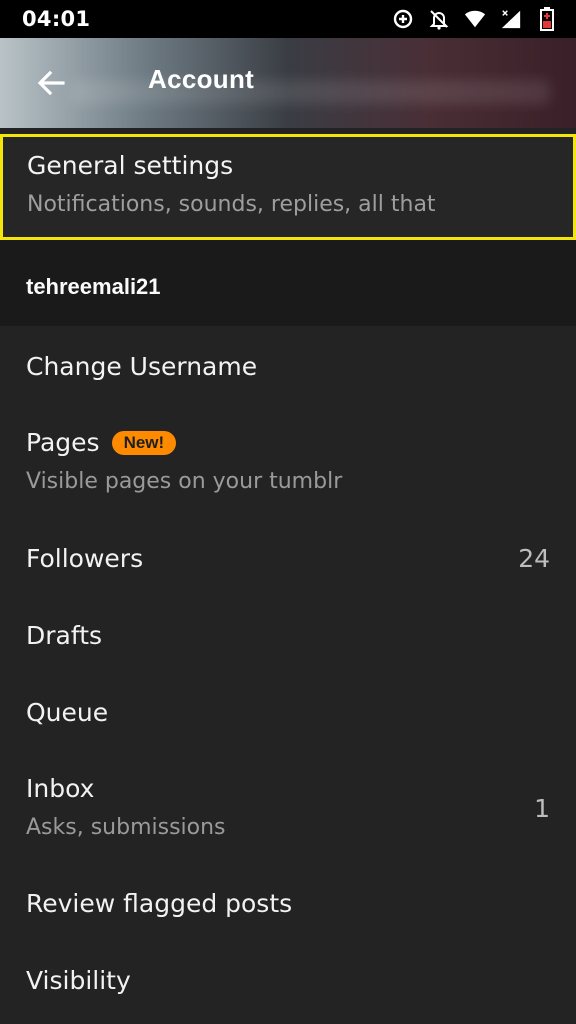 The image size is (576, 1024). Describe the element at coordinates (288, 283) in the screenshot. I see `blog-section-header: tehreemali21` at that location.